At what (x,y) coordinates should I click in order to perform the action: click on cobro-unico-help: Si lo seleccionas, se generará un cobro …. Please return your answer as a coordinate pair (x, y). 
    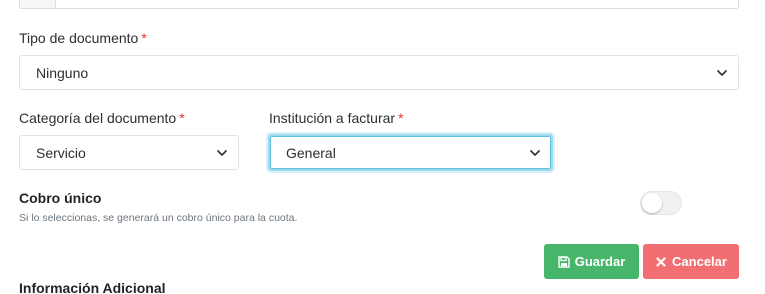
    Looking at the image, I should click on (158, 218).